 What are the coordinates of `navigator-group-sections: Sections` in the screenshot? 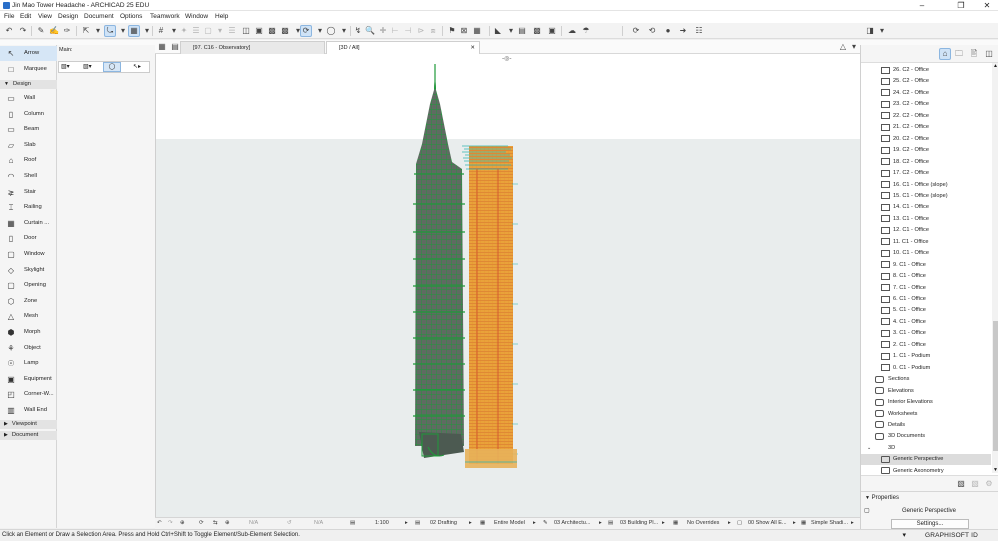 It's located at (926, 379).